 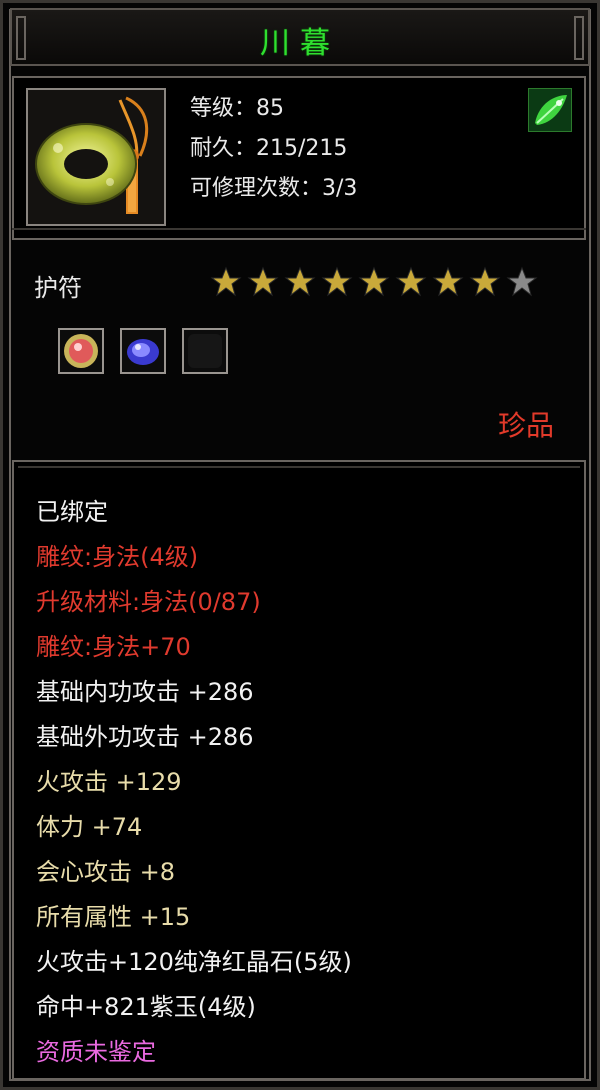 I want to click on item-icon-slot, so click(x=96, y=157).